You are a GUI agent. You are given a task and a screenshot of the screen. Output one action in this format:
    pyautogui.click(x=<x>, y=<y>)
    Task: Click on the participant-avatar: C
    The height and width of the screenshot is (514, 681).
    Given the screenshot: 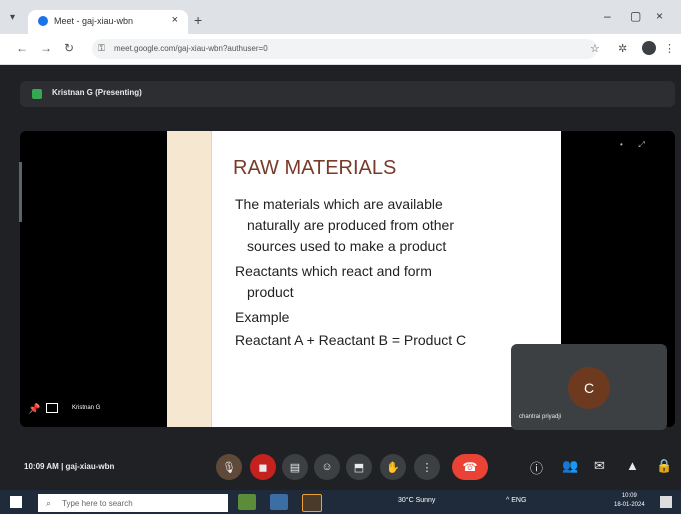 What is the action you would take?
    pyautogui.click(x=589, y=388)
    